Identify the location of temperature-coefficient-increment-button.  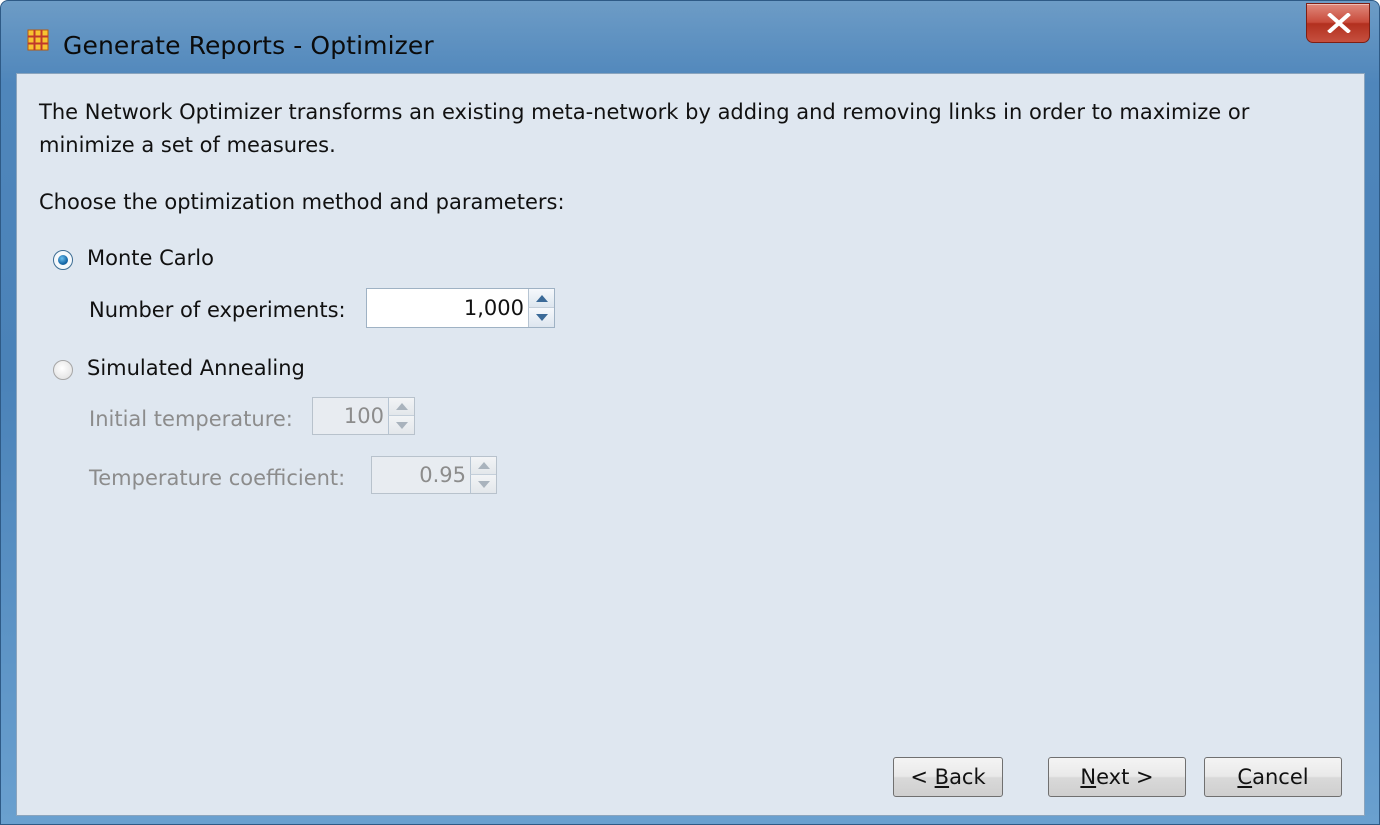
(483, 466).